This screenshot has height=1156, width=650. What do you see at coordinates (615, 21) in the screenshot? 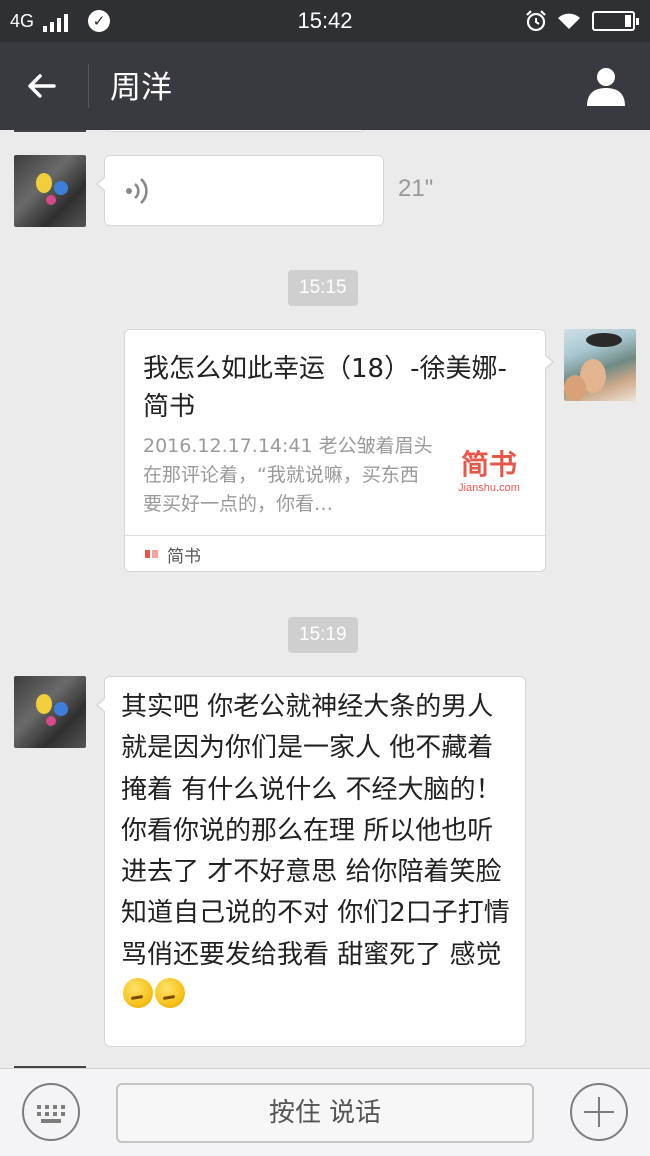
I see `battery-icon` at bounding box center [615, 21].